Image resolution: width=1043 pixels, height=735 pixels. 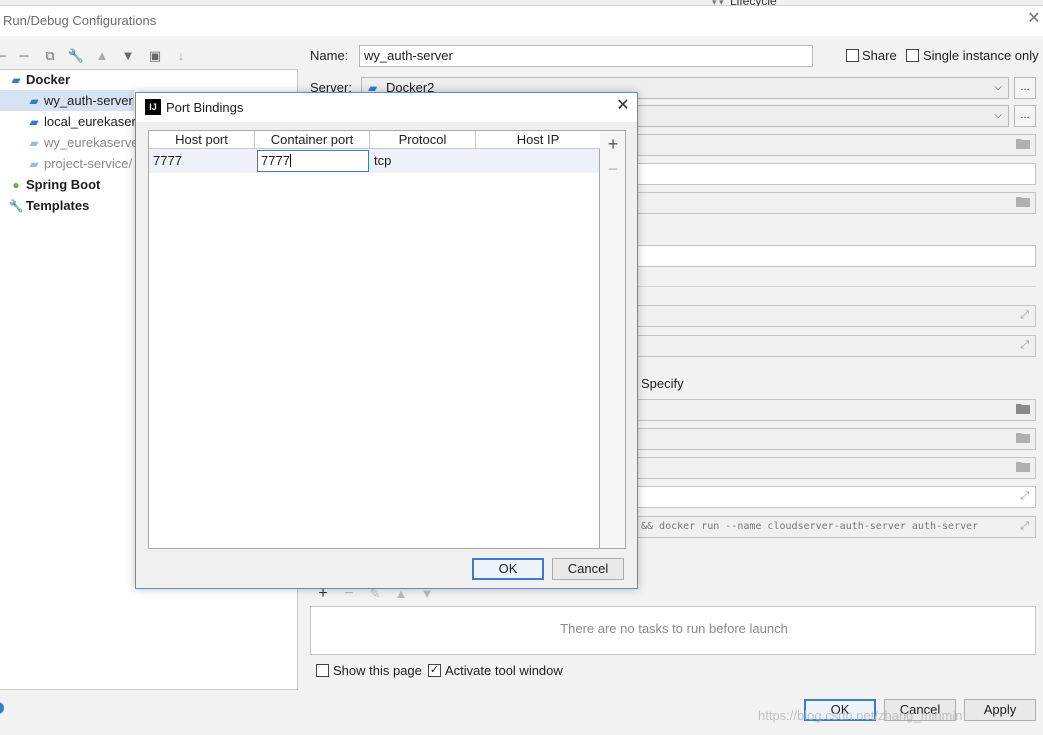 I want to click on table-side-toolbar: + −, so click(x=613, y=339).